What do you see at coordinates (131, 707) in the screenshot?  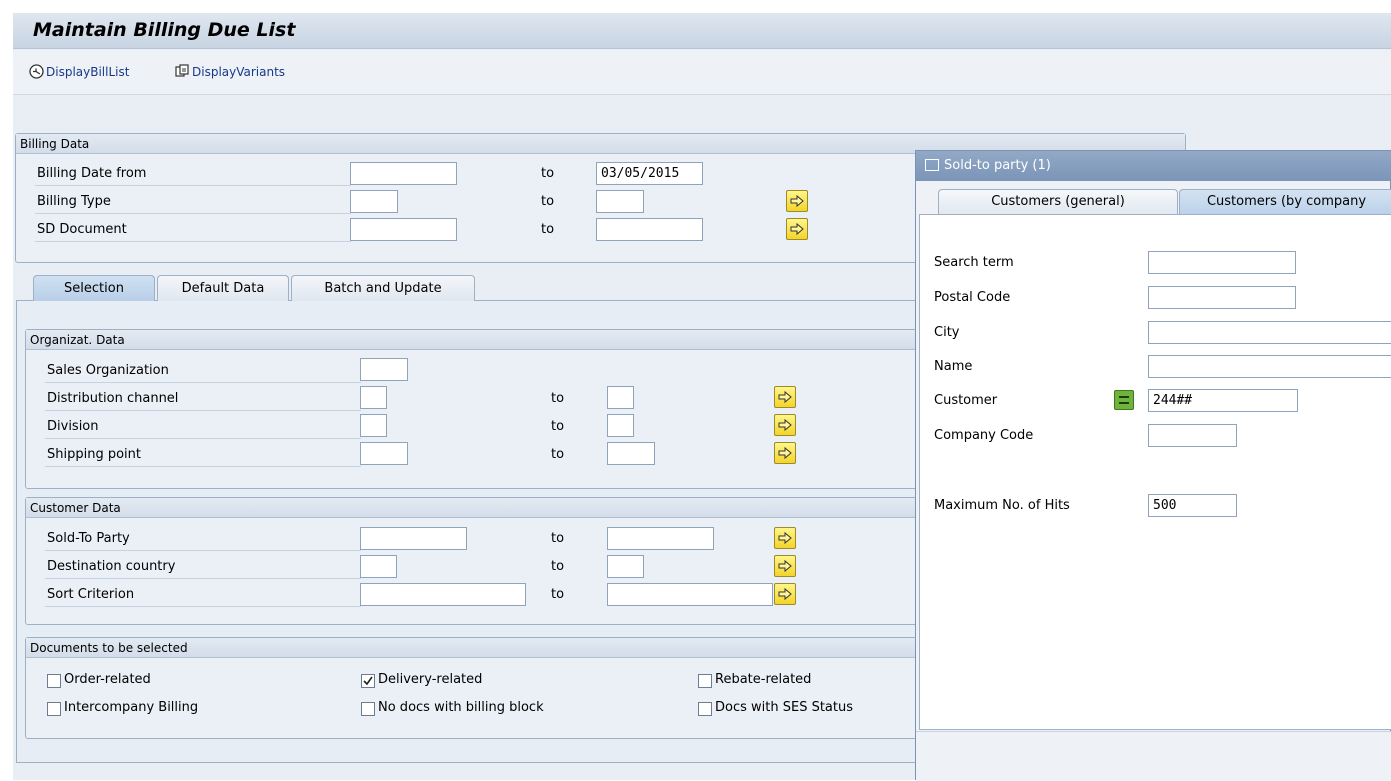 I see `intercompany-billing-label: Intercompany Billing` at bounding box center [131, 707].